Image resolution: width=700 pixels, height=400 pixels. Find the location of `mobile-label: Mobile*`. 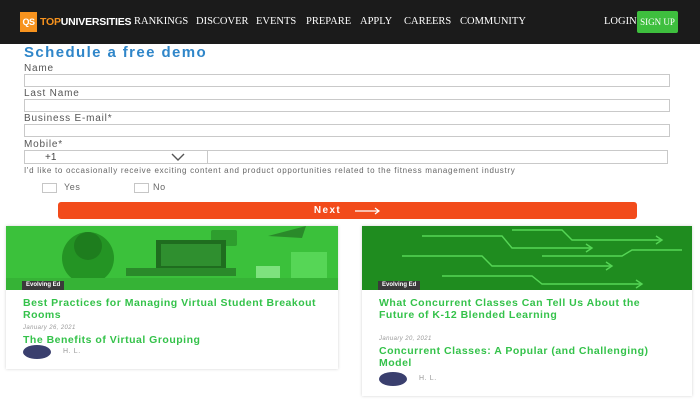

mobile-label: Mobile* is located at coordinates (43, 144).